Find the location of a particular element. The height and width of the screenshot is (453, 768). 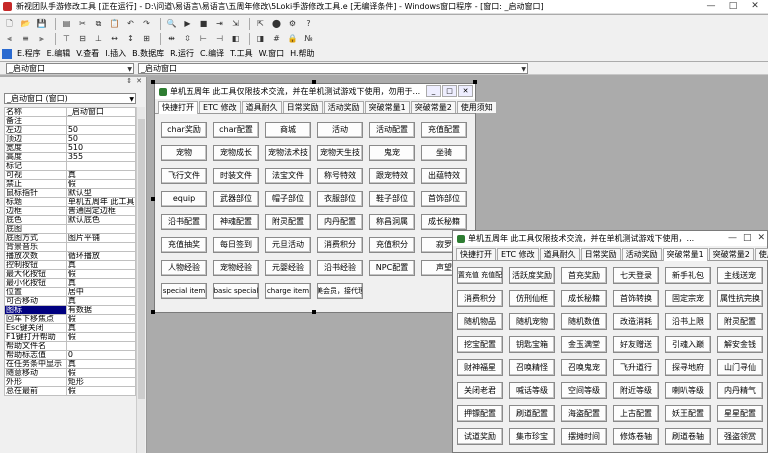

function-button: 首饰部位 is located at coordinates (444, 199).